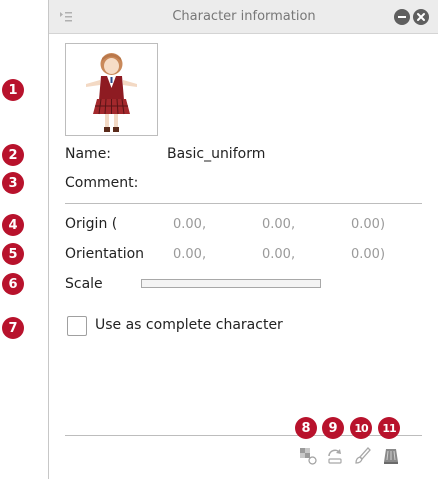 The width and height of the screenshot is (438, 479). I want to click on panel-title: Character information, so click(244, 16).